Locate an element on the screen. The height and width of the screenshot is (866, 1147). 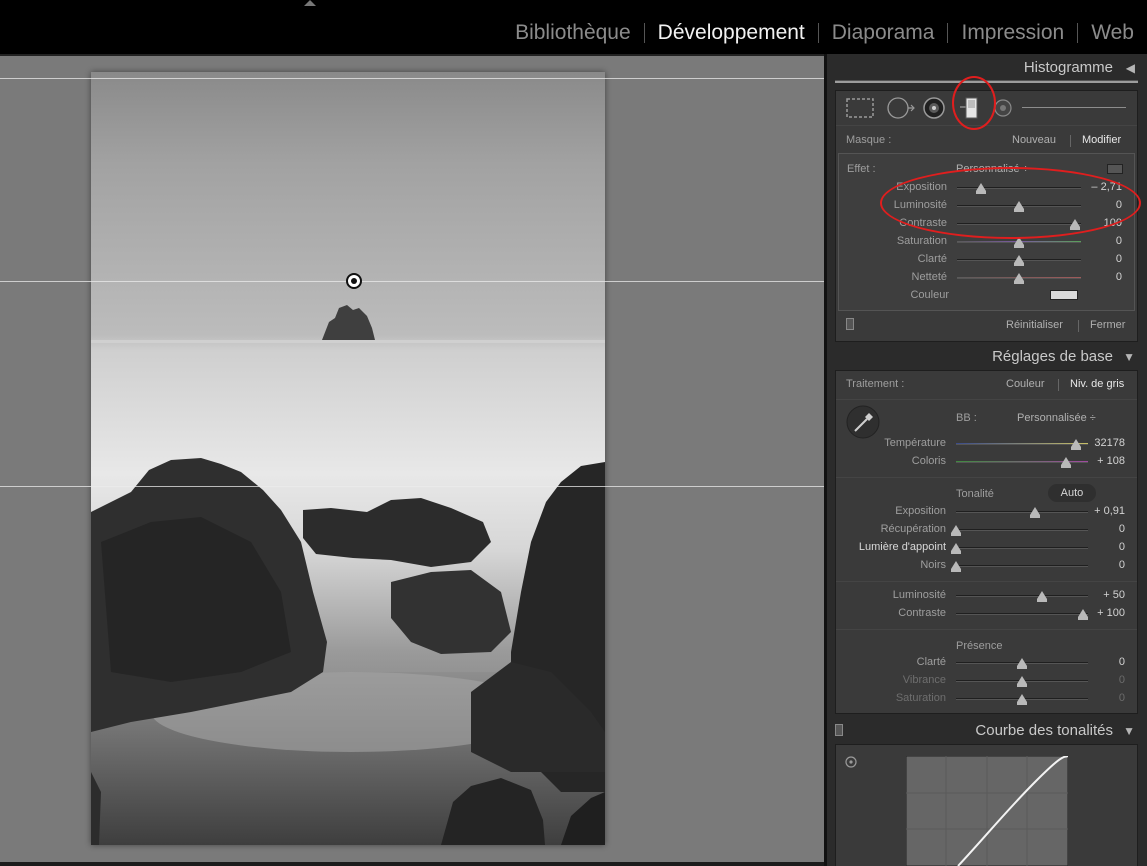
treatment-grayscale-option: Niv. de gris is located at coordinates (1097, 384).